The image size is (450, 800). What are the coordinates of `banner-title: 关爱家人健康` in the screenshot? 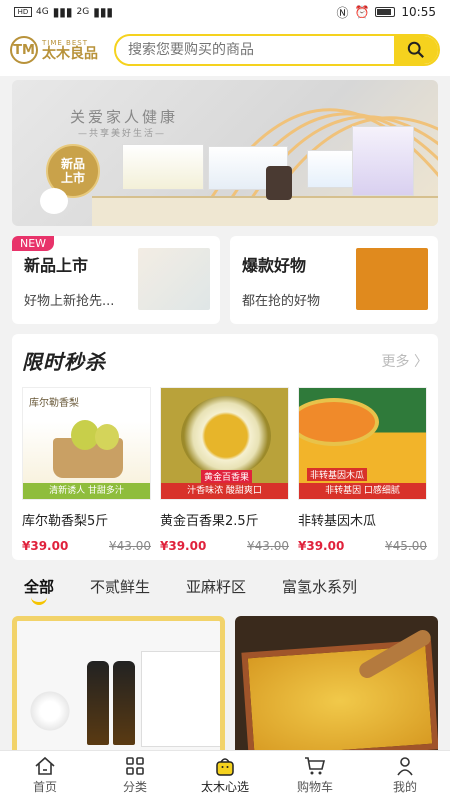 It's located at (124, 117).